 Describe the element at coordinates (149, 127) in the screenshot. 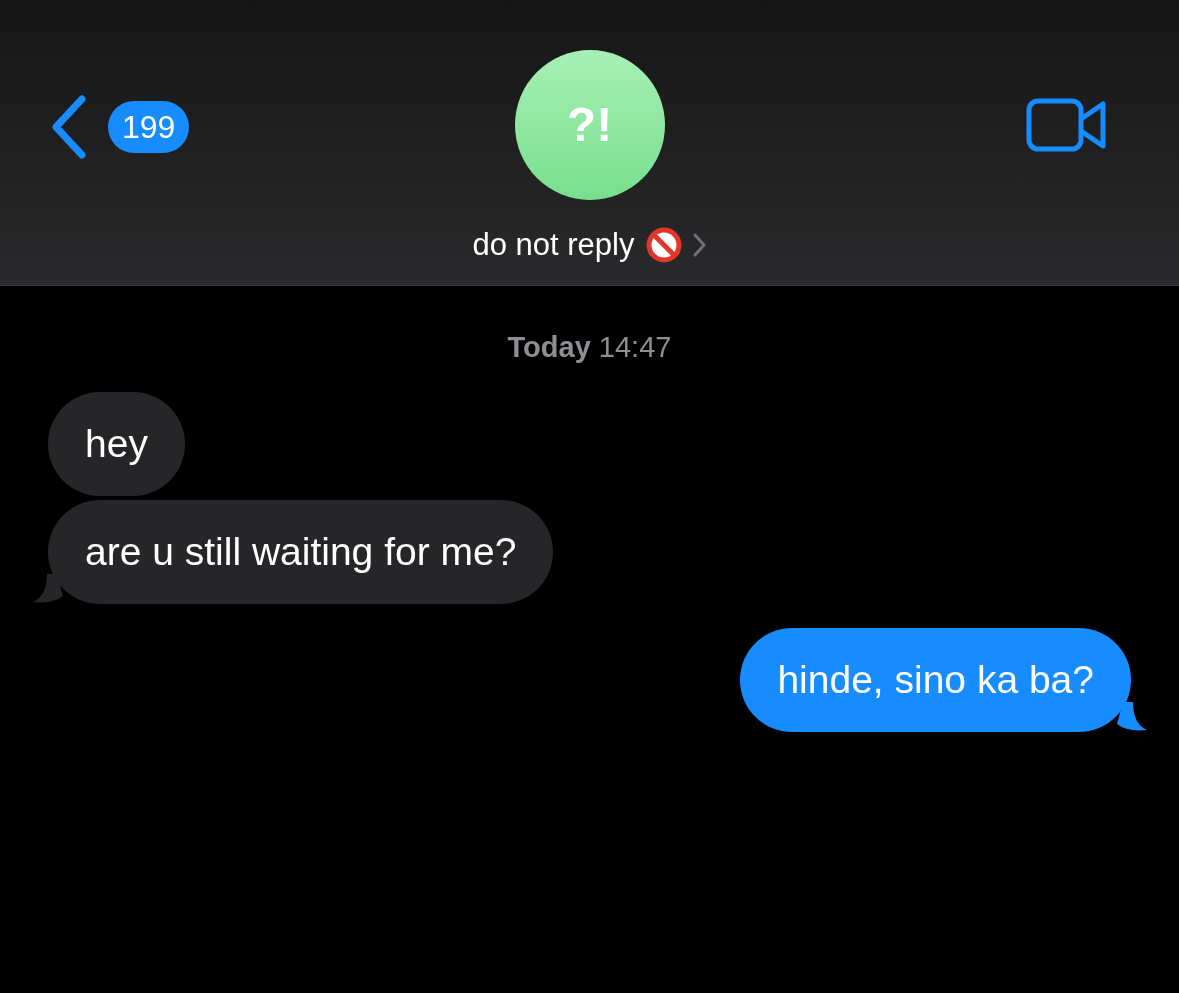

I see `unread-count-badge: 199` at that location.